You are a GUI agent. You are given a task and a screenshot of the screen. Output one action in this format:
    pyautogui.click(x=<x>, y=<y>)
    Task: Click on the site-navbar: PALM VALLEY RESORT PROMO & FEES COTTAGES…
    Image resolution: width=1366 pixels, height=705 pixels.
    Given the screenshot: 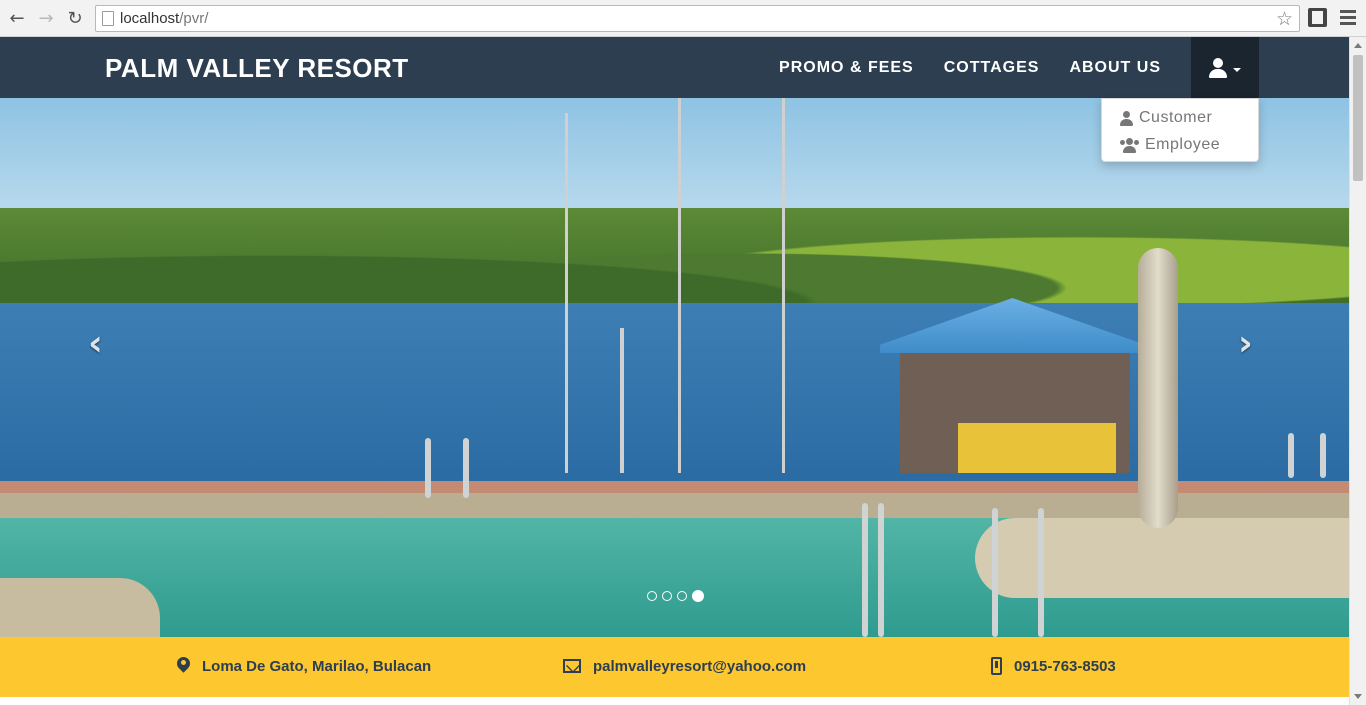 What is the action you would take?
    pyautogui.click(x=674, y=67)
    